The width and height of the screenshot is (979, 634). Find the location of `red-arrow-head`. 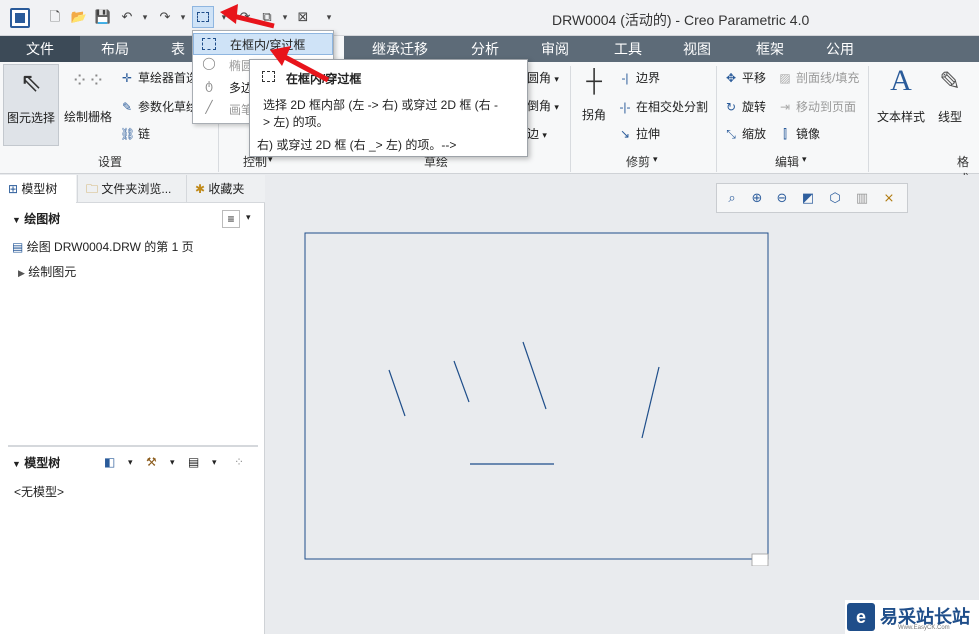

red-arrow-head is located at coordinates (229, 14).